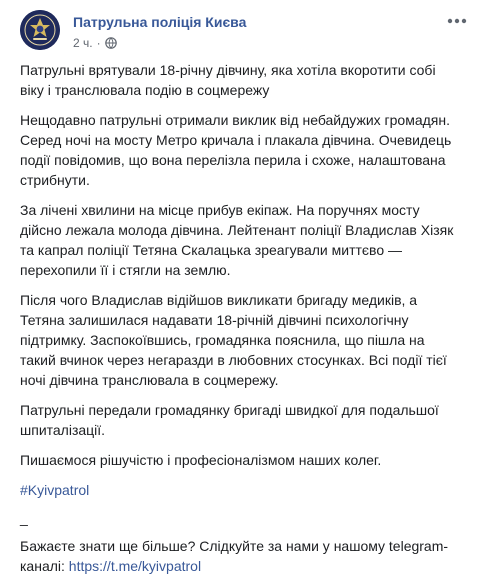 Image resolution: width=485 pixels, height=586 pixels. I want to click on post-hashtag-line: #Kyivpatrol, so click(240, 490).